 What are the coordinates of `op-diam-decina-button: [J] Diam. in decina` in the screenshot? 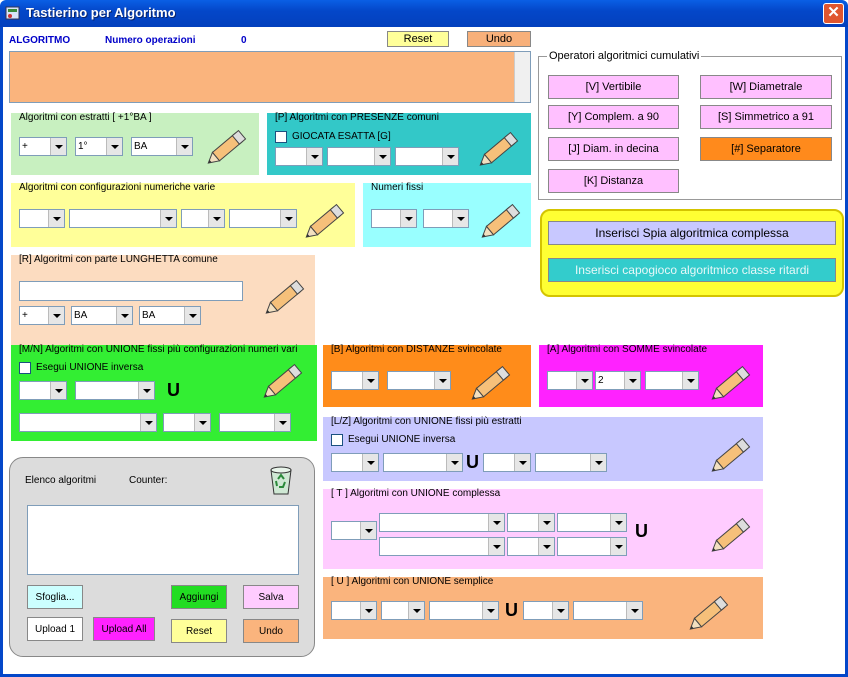 It's located at (613, 149).